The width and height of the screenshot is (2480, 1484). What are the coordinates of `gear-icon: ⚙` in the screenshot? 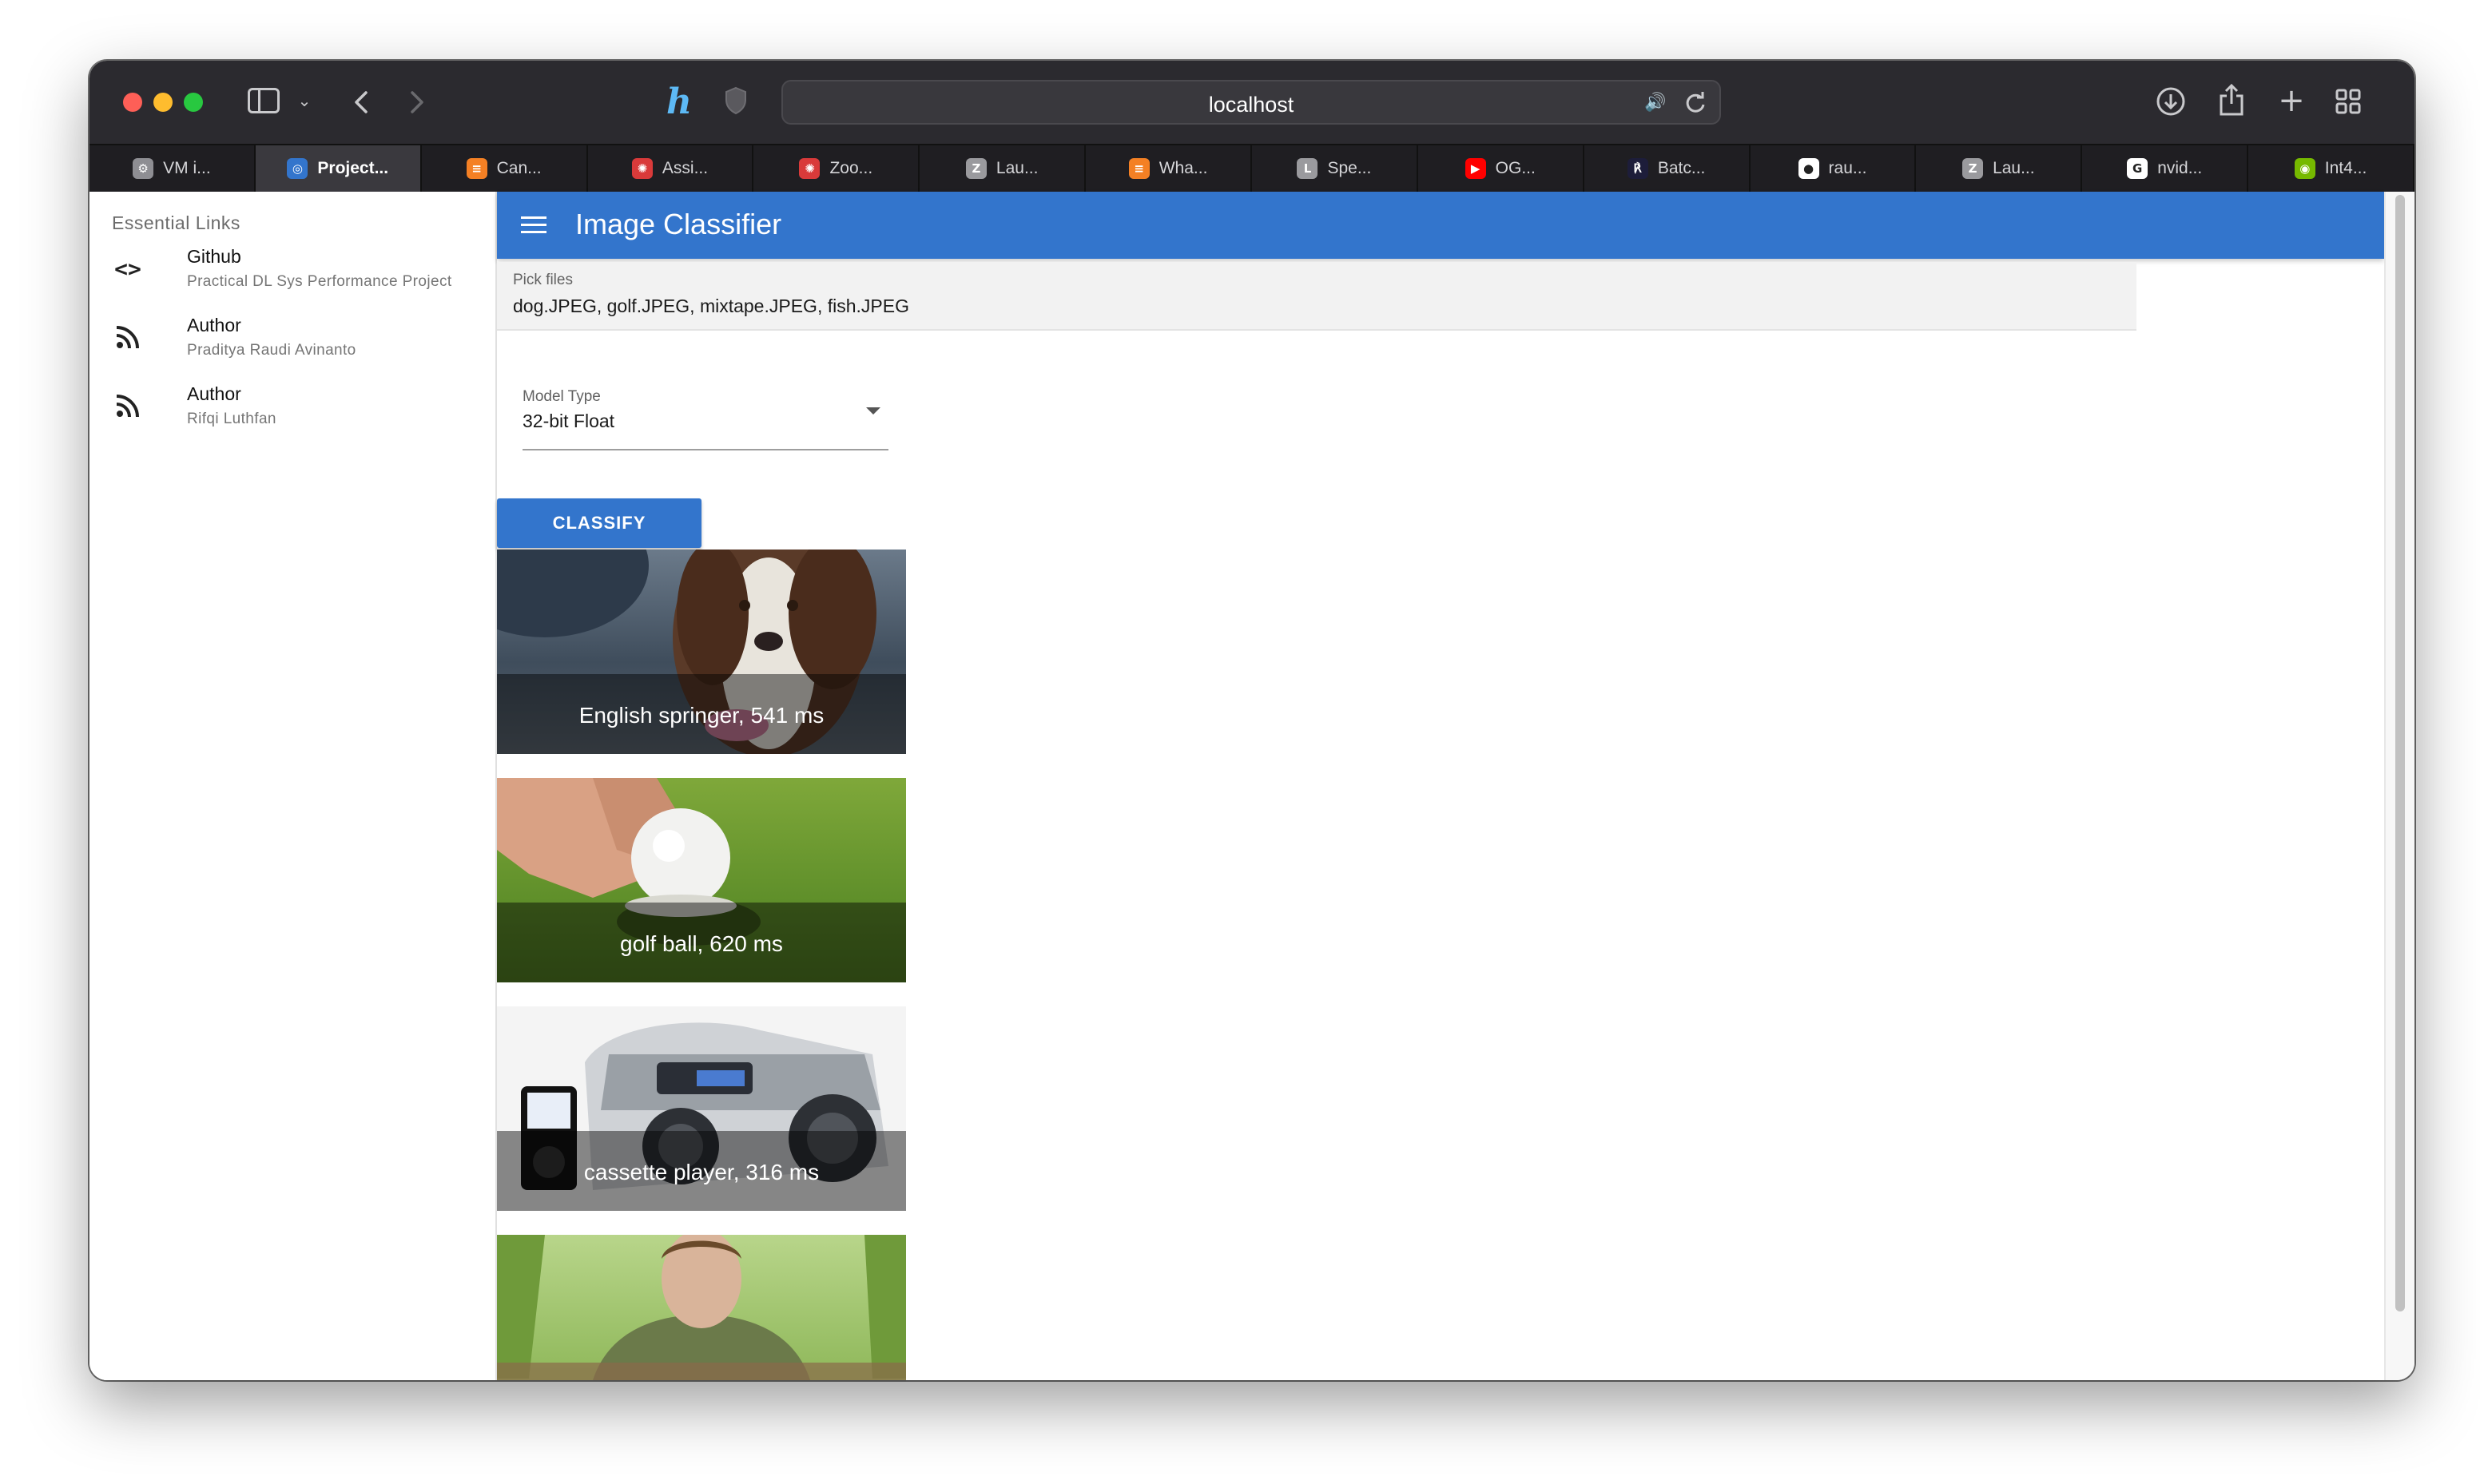 It's located at (144, 168).